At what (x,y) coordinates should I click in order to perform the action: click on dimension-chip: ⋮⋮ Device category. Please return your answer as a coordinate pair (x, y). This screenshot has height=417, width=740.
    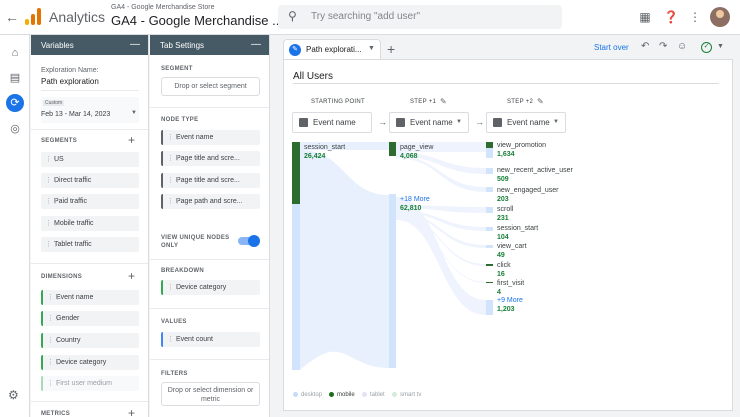
    Looking at the image, I should click on (90, 362).